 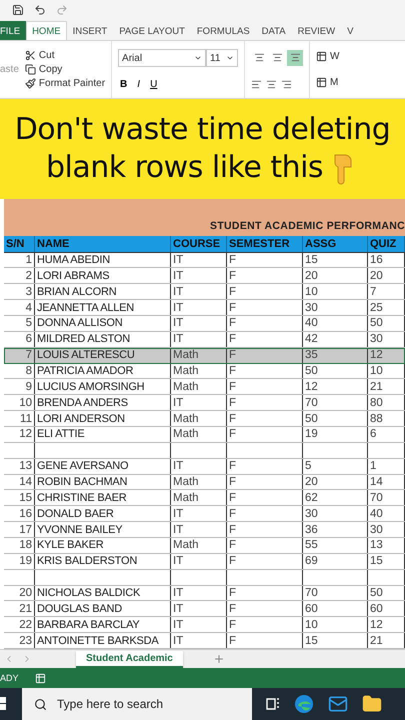 What do you see at coordinates (103, 276) in the screenshot?
I see `table-cell: LORI ABRAMS` at bounding box center [103, 276].